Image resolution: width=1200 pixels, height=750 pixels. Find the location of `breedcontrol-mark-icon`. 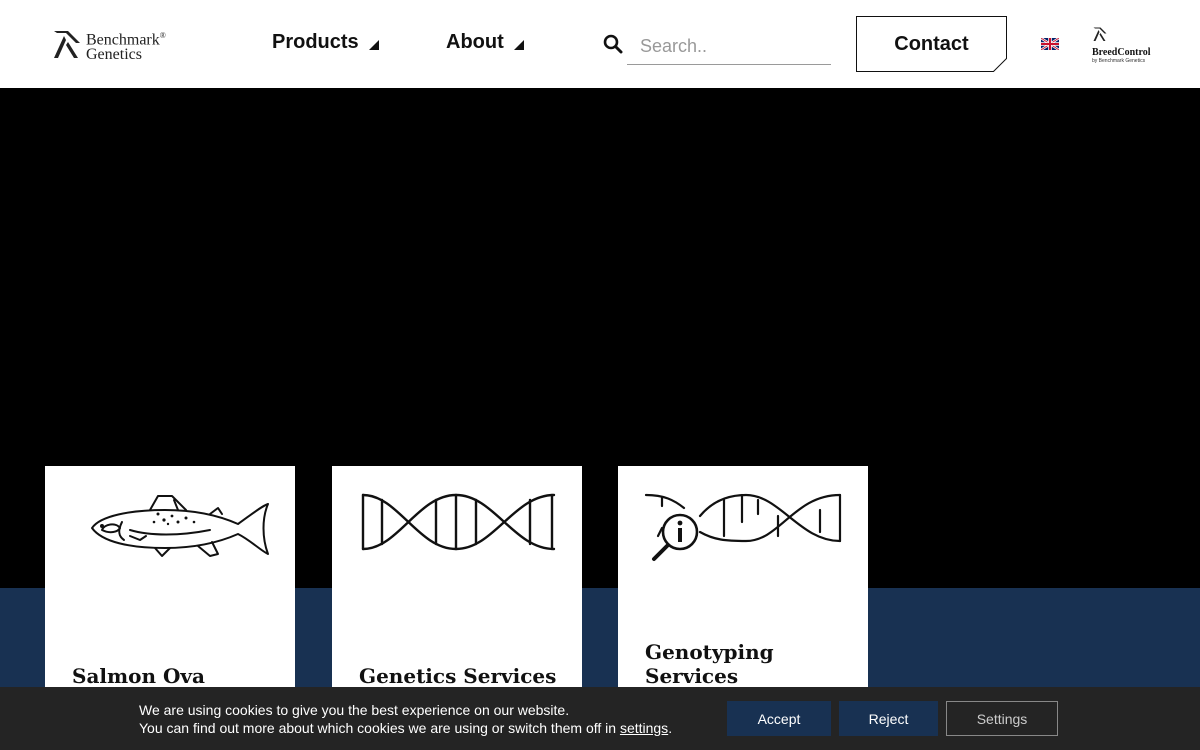

breedcontrol-mark-icon is located at coordinates (1100, 34).